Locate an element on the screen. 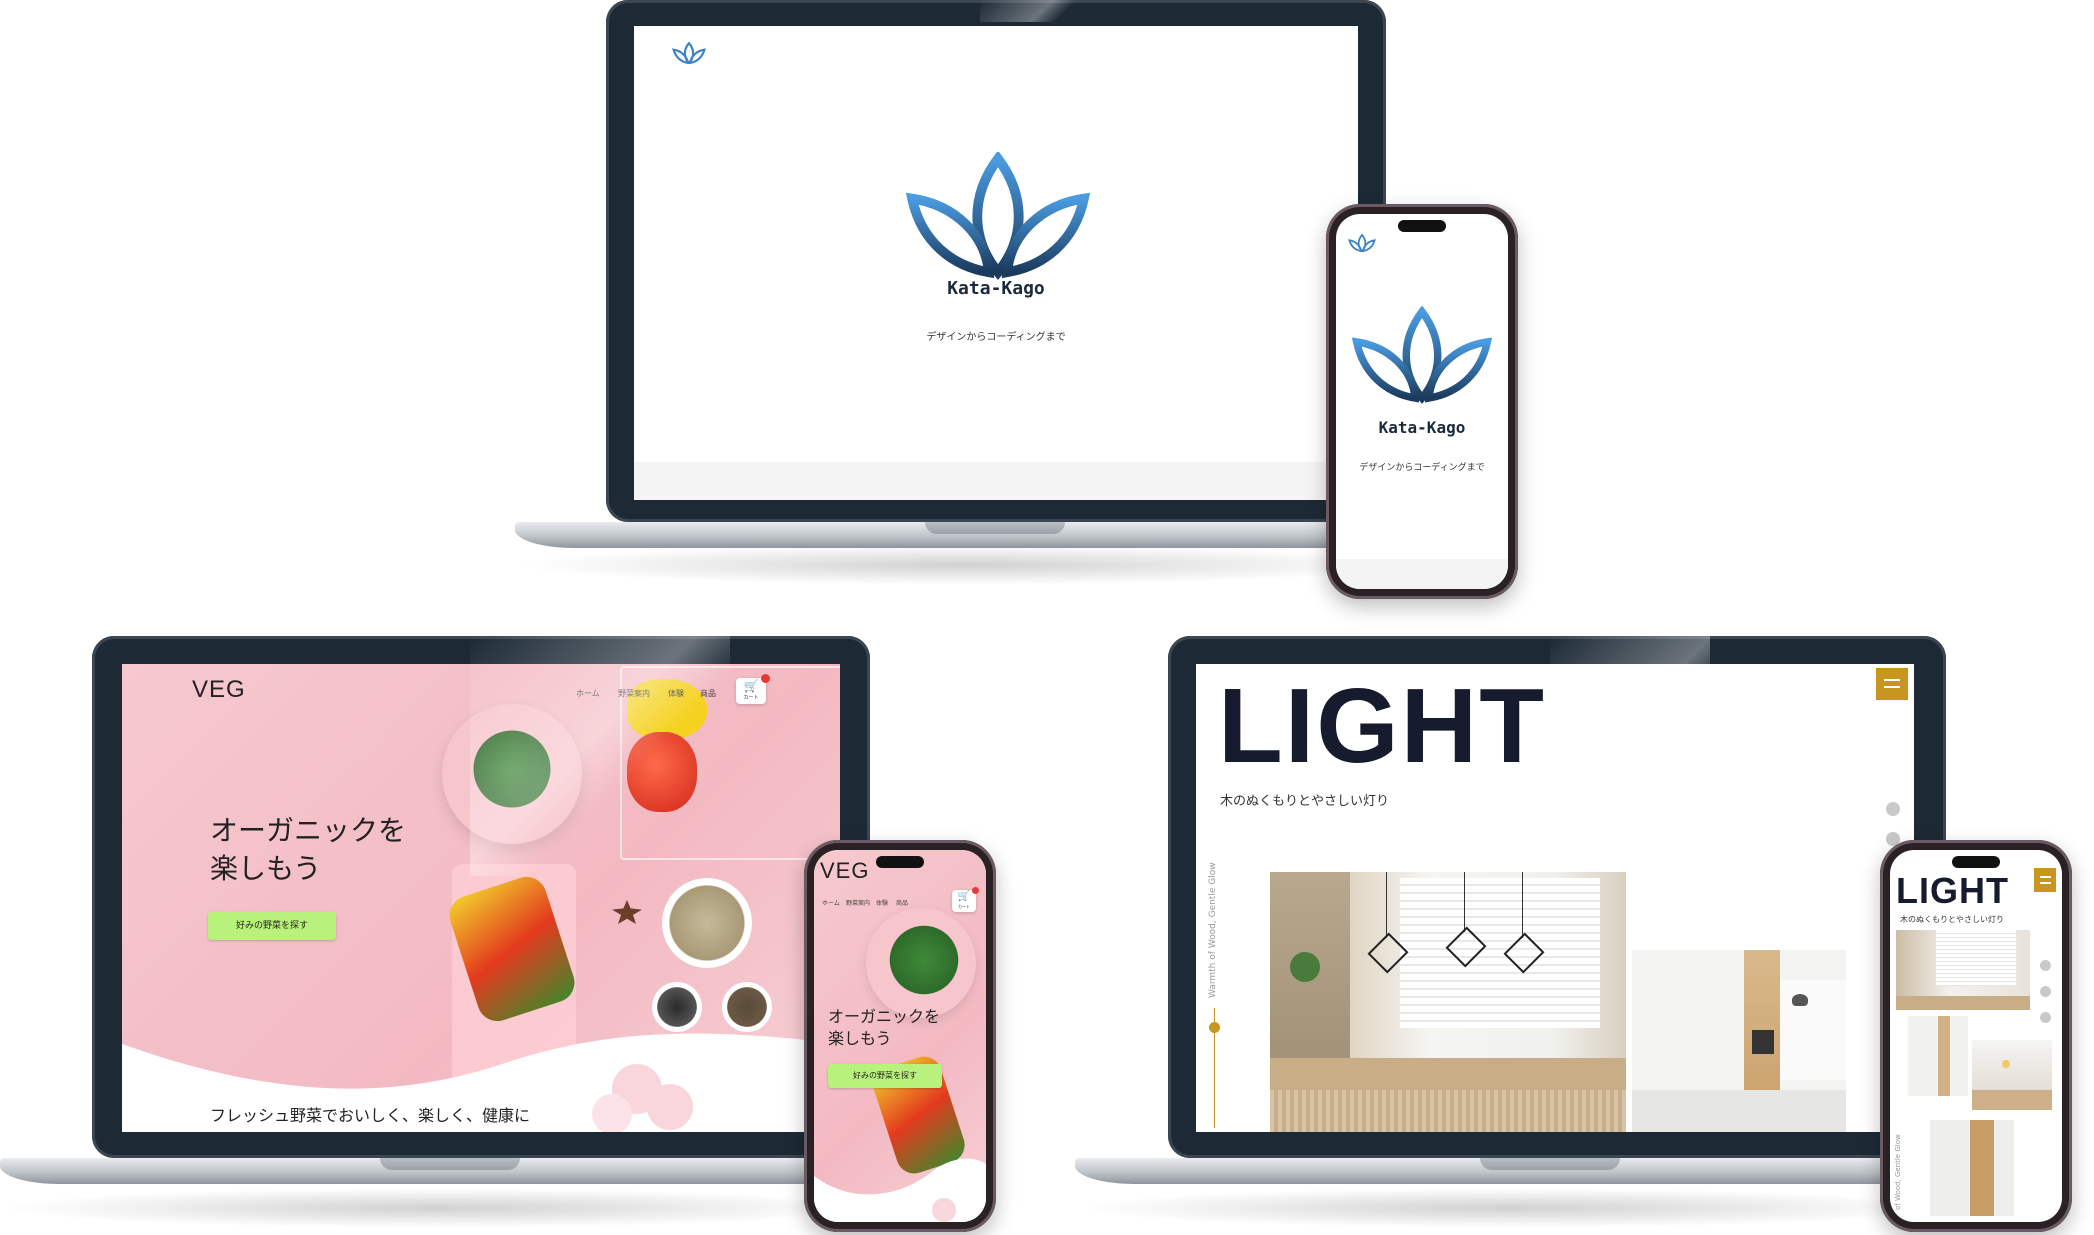  facebook-icon is located at coordinates (2045, 991).